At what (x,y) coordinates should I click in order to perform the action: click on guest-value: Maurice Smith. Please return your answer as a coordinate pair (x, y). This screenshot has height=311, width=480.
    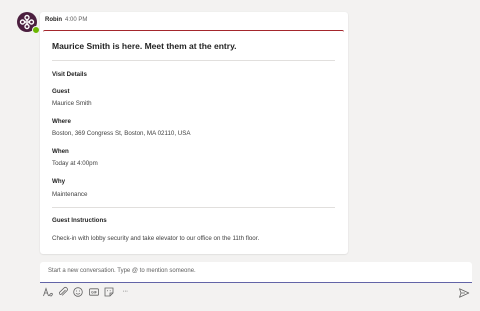
    Looking at the image, I should click on (72, 103).